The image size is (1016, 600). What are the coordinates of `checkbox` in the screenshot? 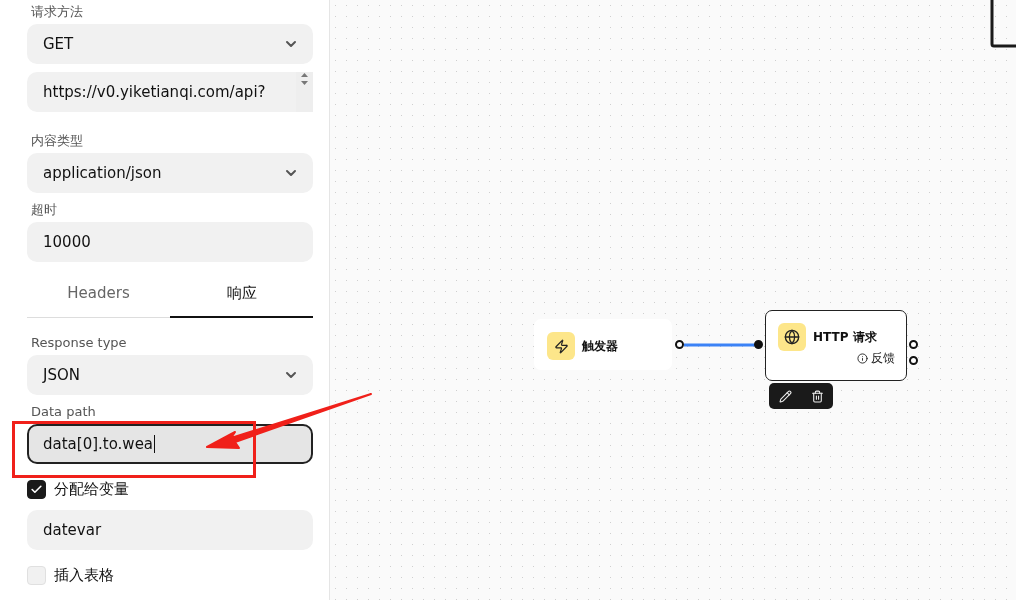 It's located at (36, 489).